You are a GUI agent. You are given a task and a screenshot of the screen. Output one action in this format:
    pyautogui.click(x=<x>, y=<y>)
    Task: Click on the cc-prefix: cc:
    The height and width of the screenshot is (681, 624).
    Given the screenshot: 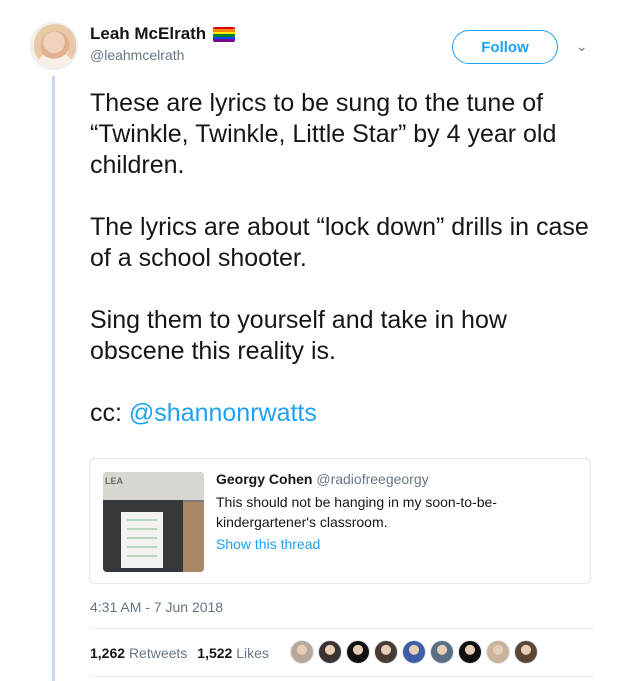 What is the action you would take?
    pyautogui.click(x=109, y=413)
    